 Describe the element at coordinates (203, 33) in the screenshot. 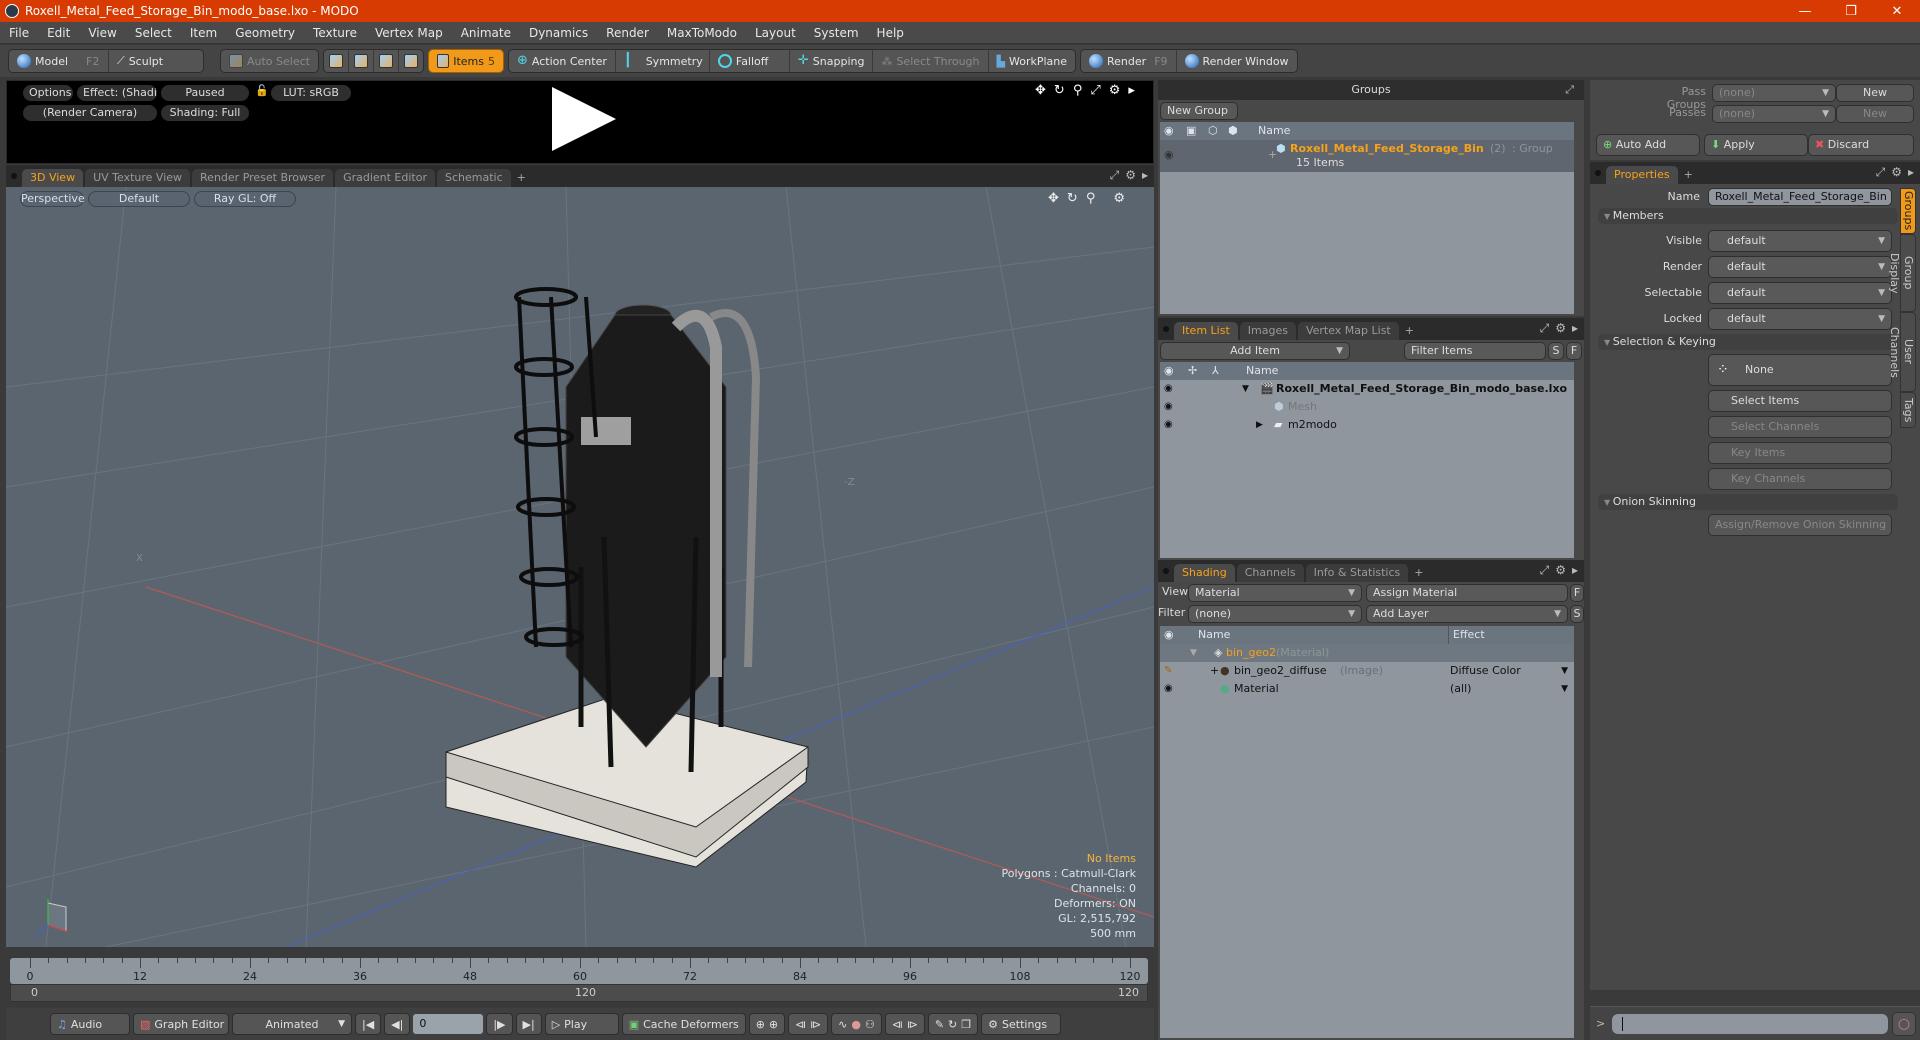

I see `menu-item: Item` at that location.